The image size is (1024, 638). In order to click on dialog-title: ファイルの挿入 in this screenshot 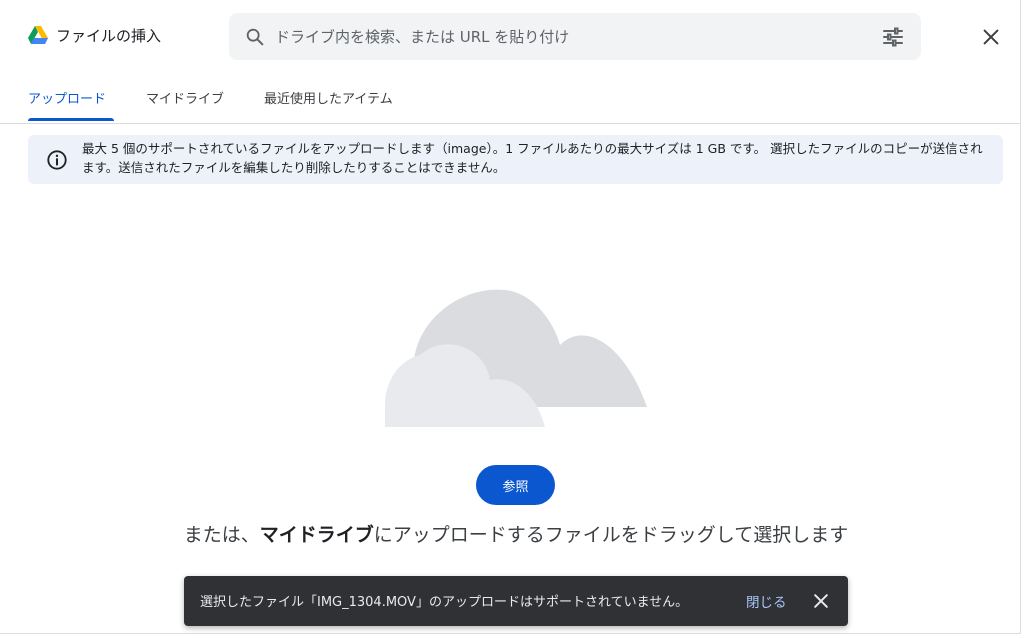, I will do `click(109, 36)`.